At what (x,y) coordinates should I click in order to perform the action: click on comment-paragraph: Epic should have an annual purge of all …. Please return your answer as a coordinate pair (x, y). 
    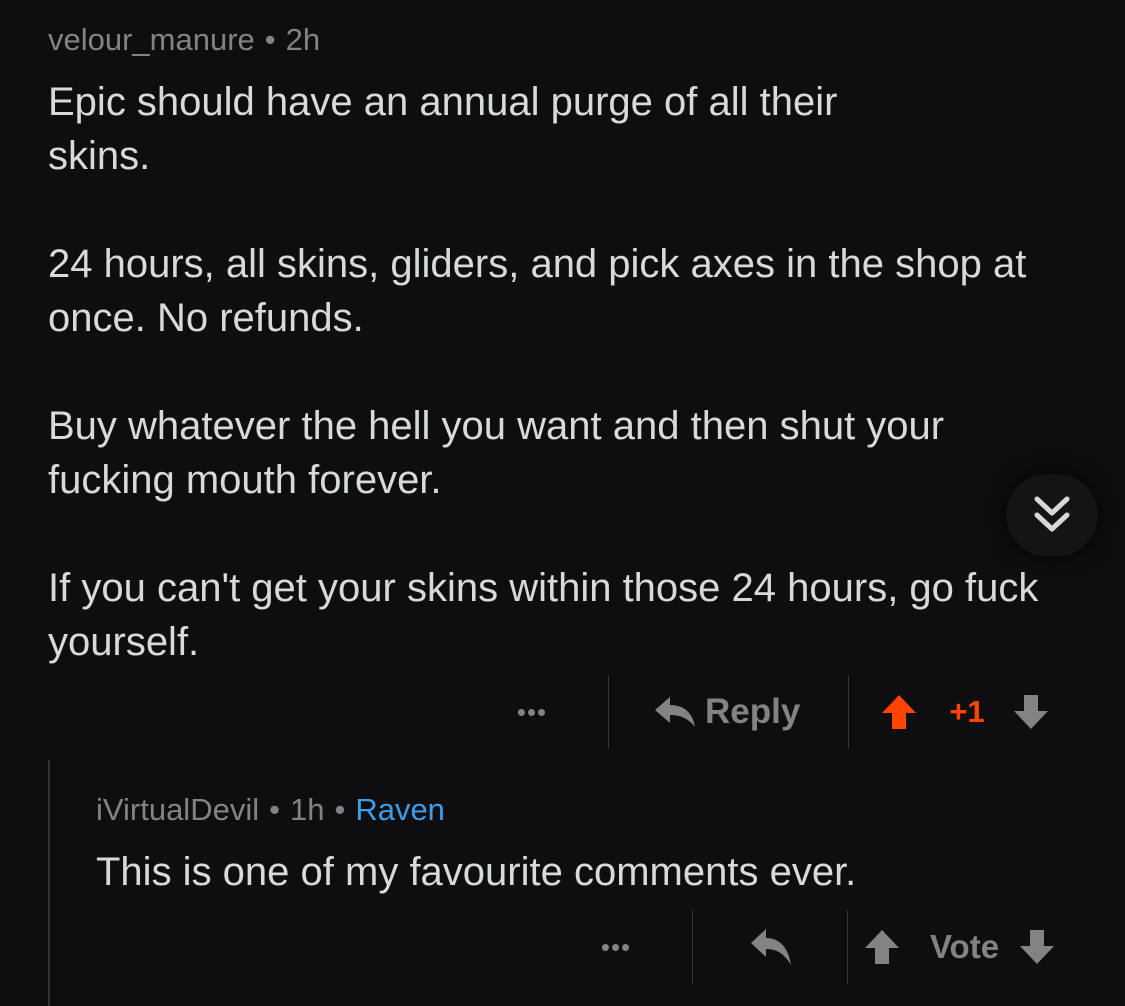
    Looking at the image, I should click on (443, 129).